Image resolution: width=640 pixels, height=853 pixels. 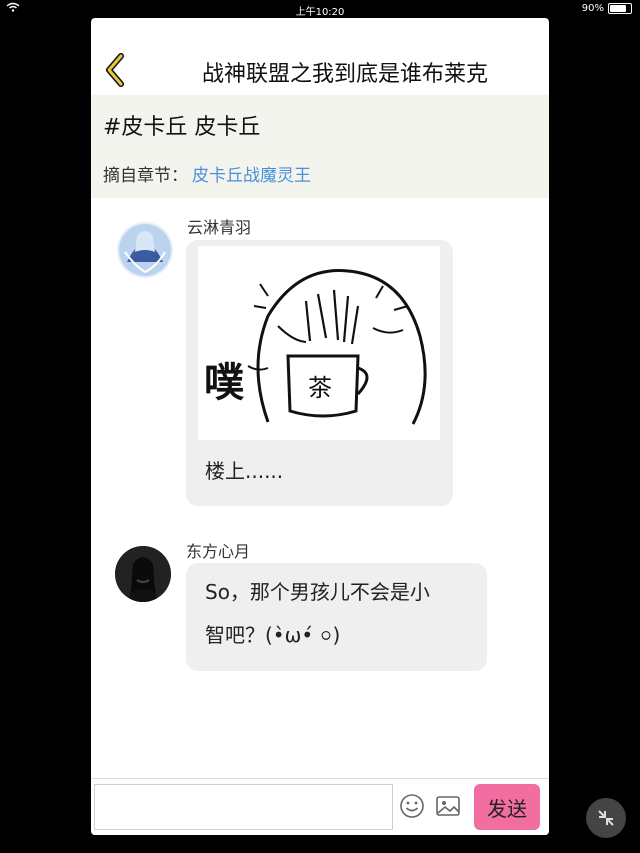 What do you see at coordinates (219, 227) in the screenshot?
I see `message-username: 云淋青羽` at bounding box center [219, 227].